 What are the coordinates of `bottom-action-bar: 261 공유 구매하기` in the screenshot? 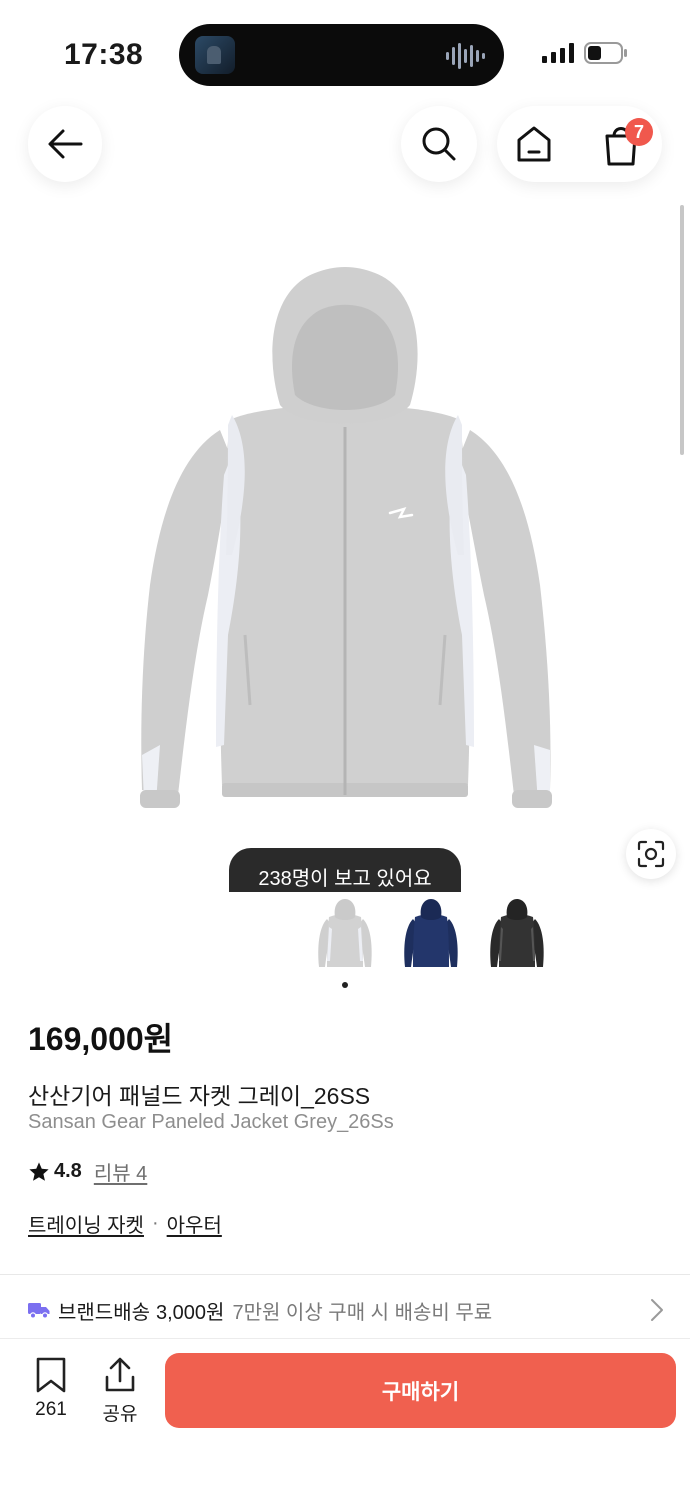 It's located at (345, 1419).